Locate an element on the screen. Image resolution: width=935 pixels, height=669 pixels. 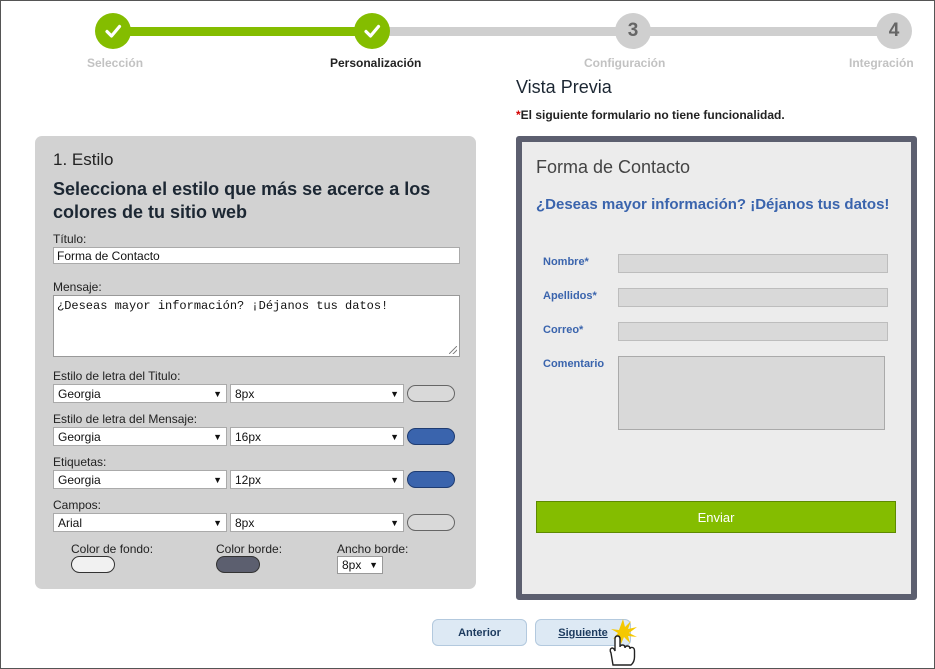
step-3-circle: 3 is located at coordinates (633, 31).